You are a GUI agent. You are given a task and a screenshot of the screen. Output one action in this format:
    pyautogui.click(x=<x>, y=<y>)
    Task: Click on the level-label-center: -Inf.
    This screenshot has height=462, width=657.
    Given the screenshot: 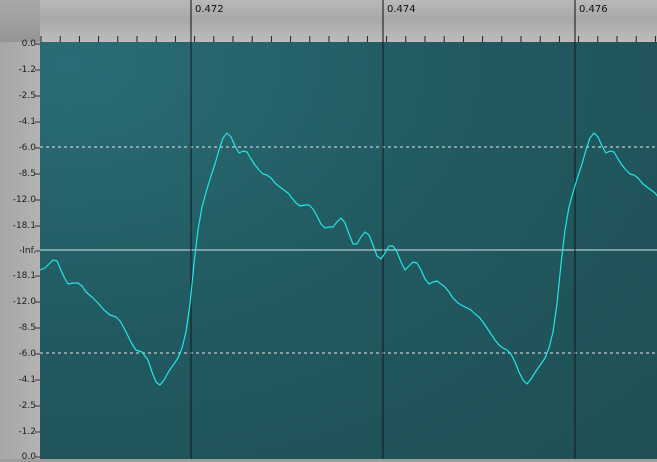 What is the action you would take?
    pyautogui.click(x=27, y=251)
    